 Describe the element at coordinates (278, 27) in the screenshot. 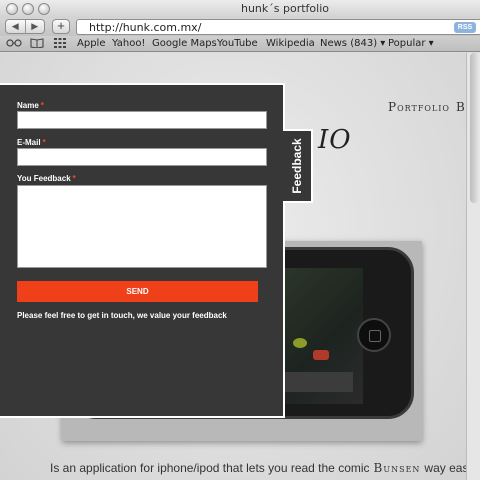

I see `address-bar: http://hunk.com.mx/ RSS` at that location.